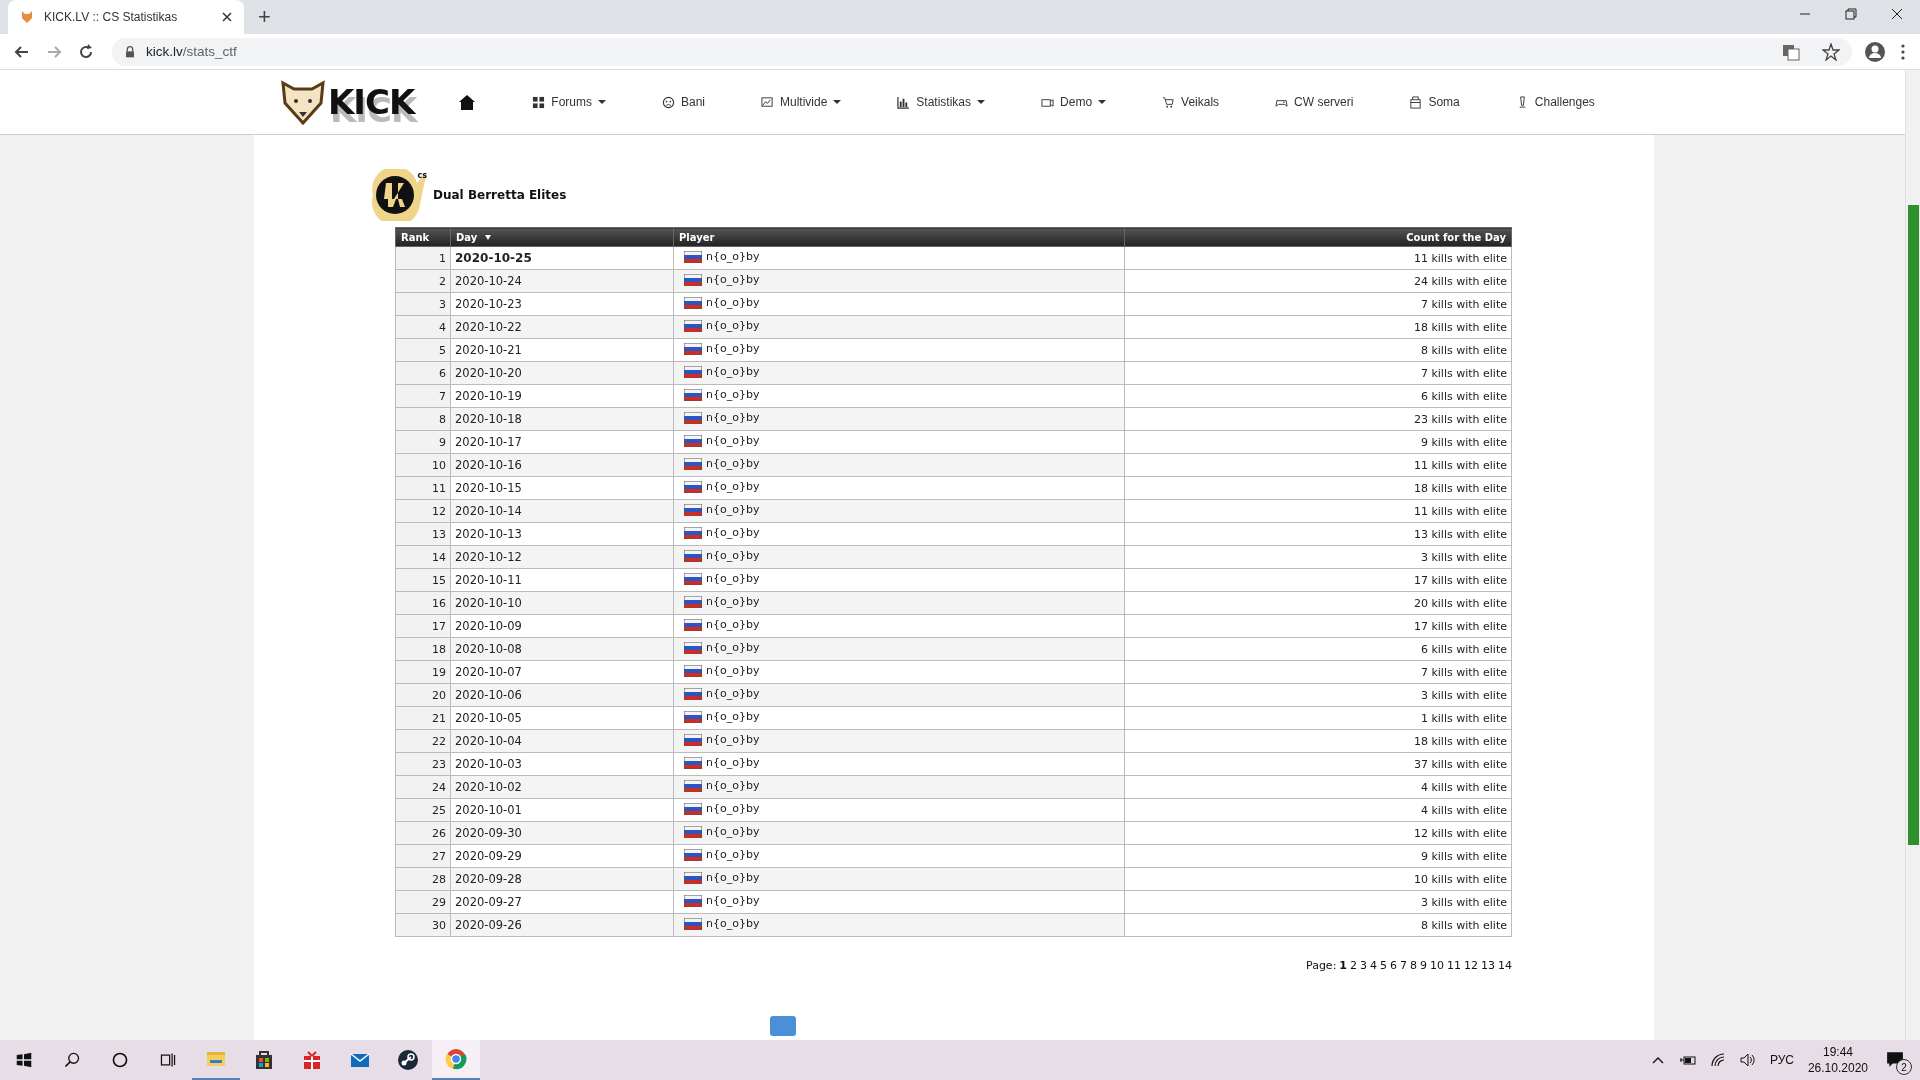 The height and width of the screenshot is (1080, 1920). What do you see at coordinates (1413, 965) in the screenshot?
I see `page-link: 8` at bounding box center [1413, 965].